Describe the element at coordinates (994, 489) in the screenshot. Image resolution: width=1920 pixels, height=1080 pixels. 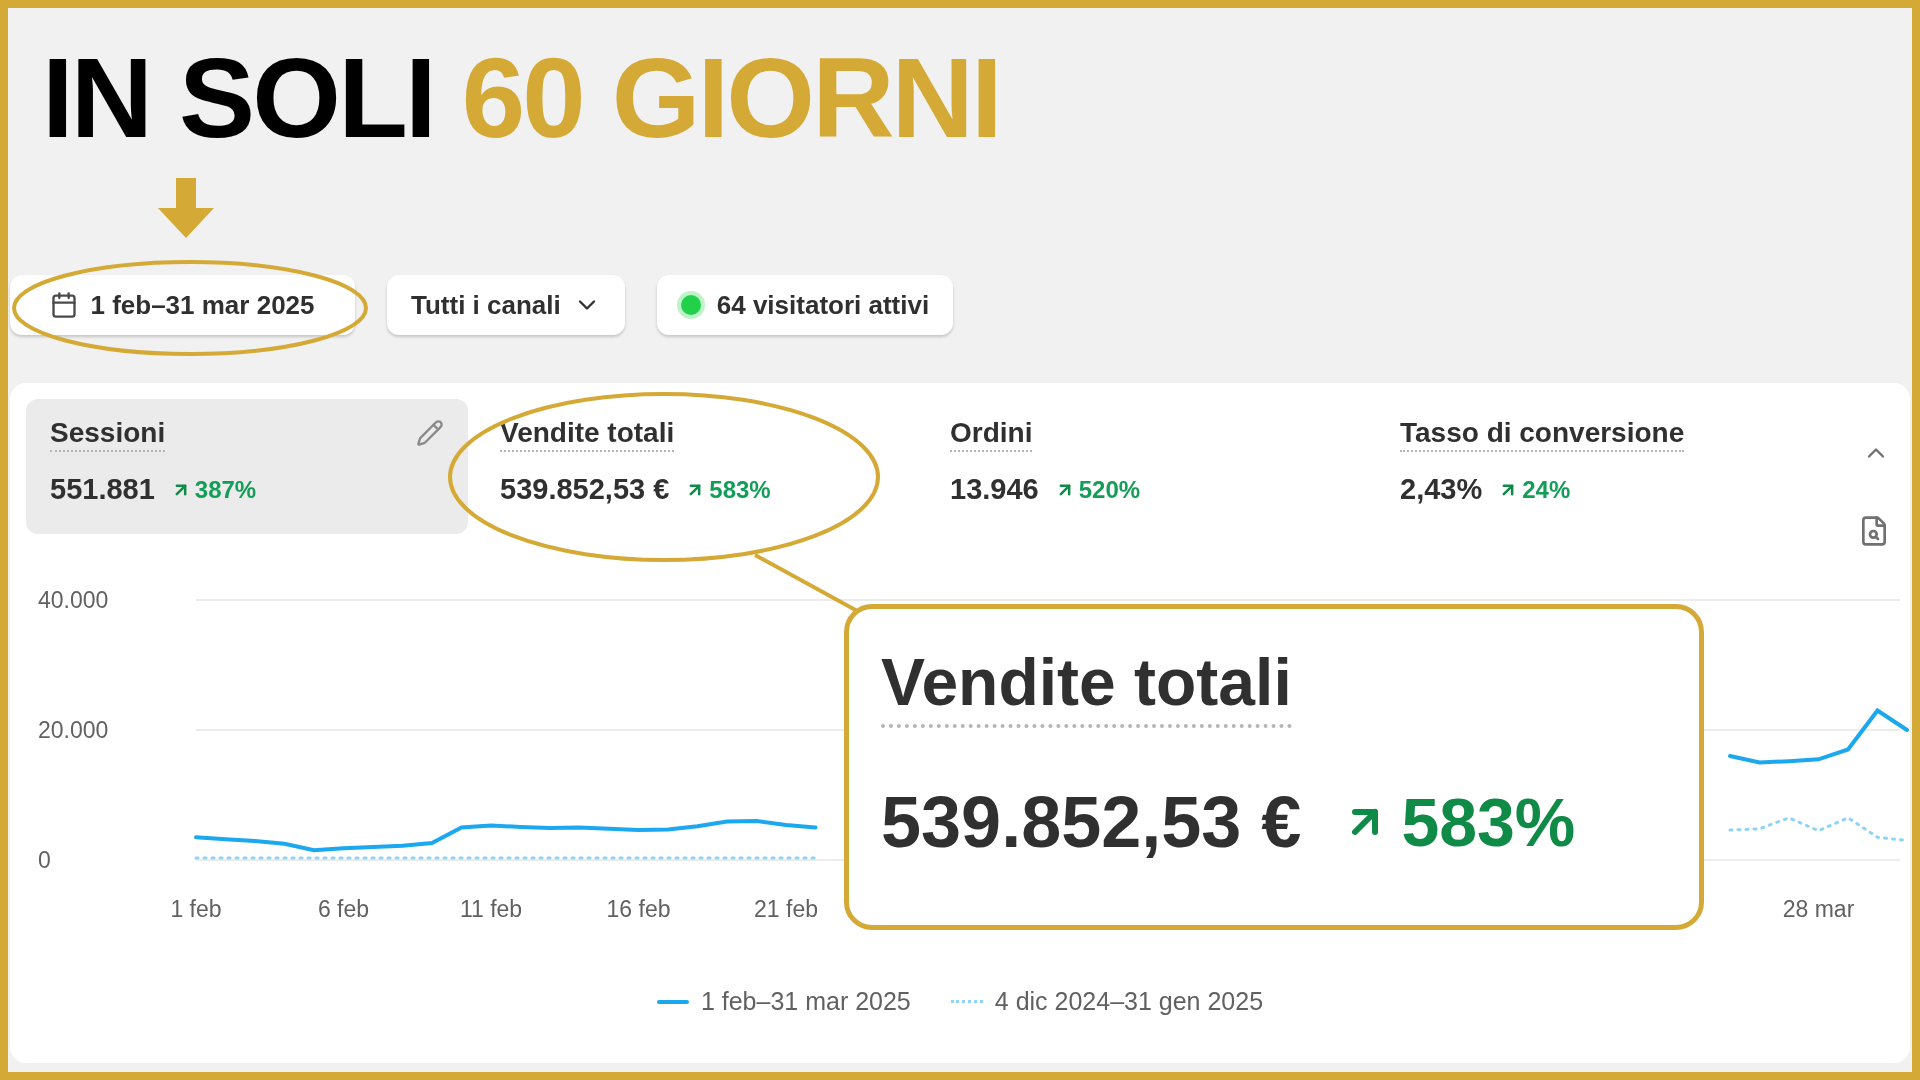
I see `metric-value: 13.946` at that location.